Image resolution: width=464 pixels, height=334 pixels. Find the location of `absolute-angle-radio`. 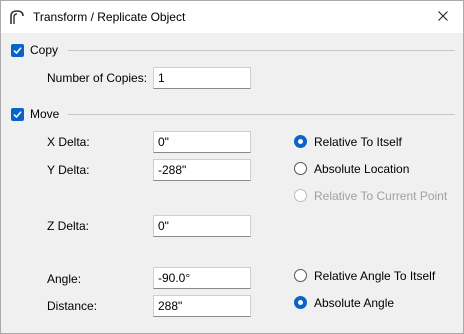

absolute-angle-radio is located at coordinates (300, 302).